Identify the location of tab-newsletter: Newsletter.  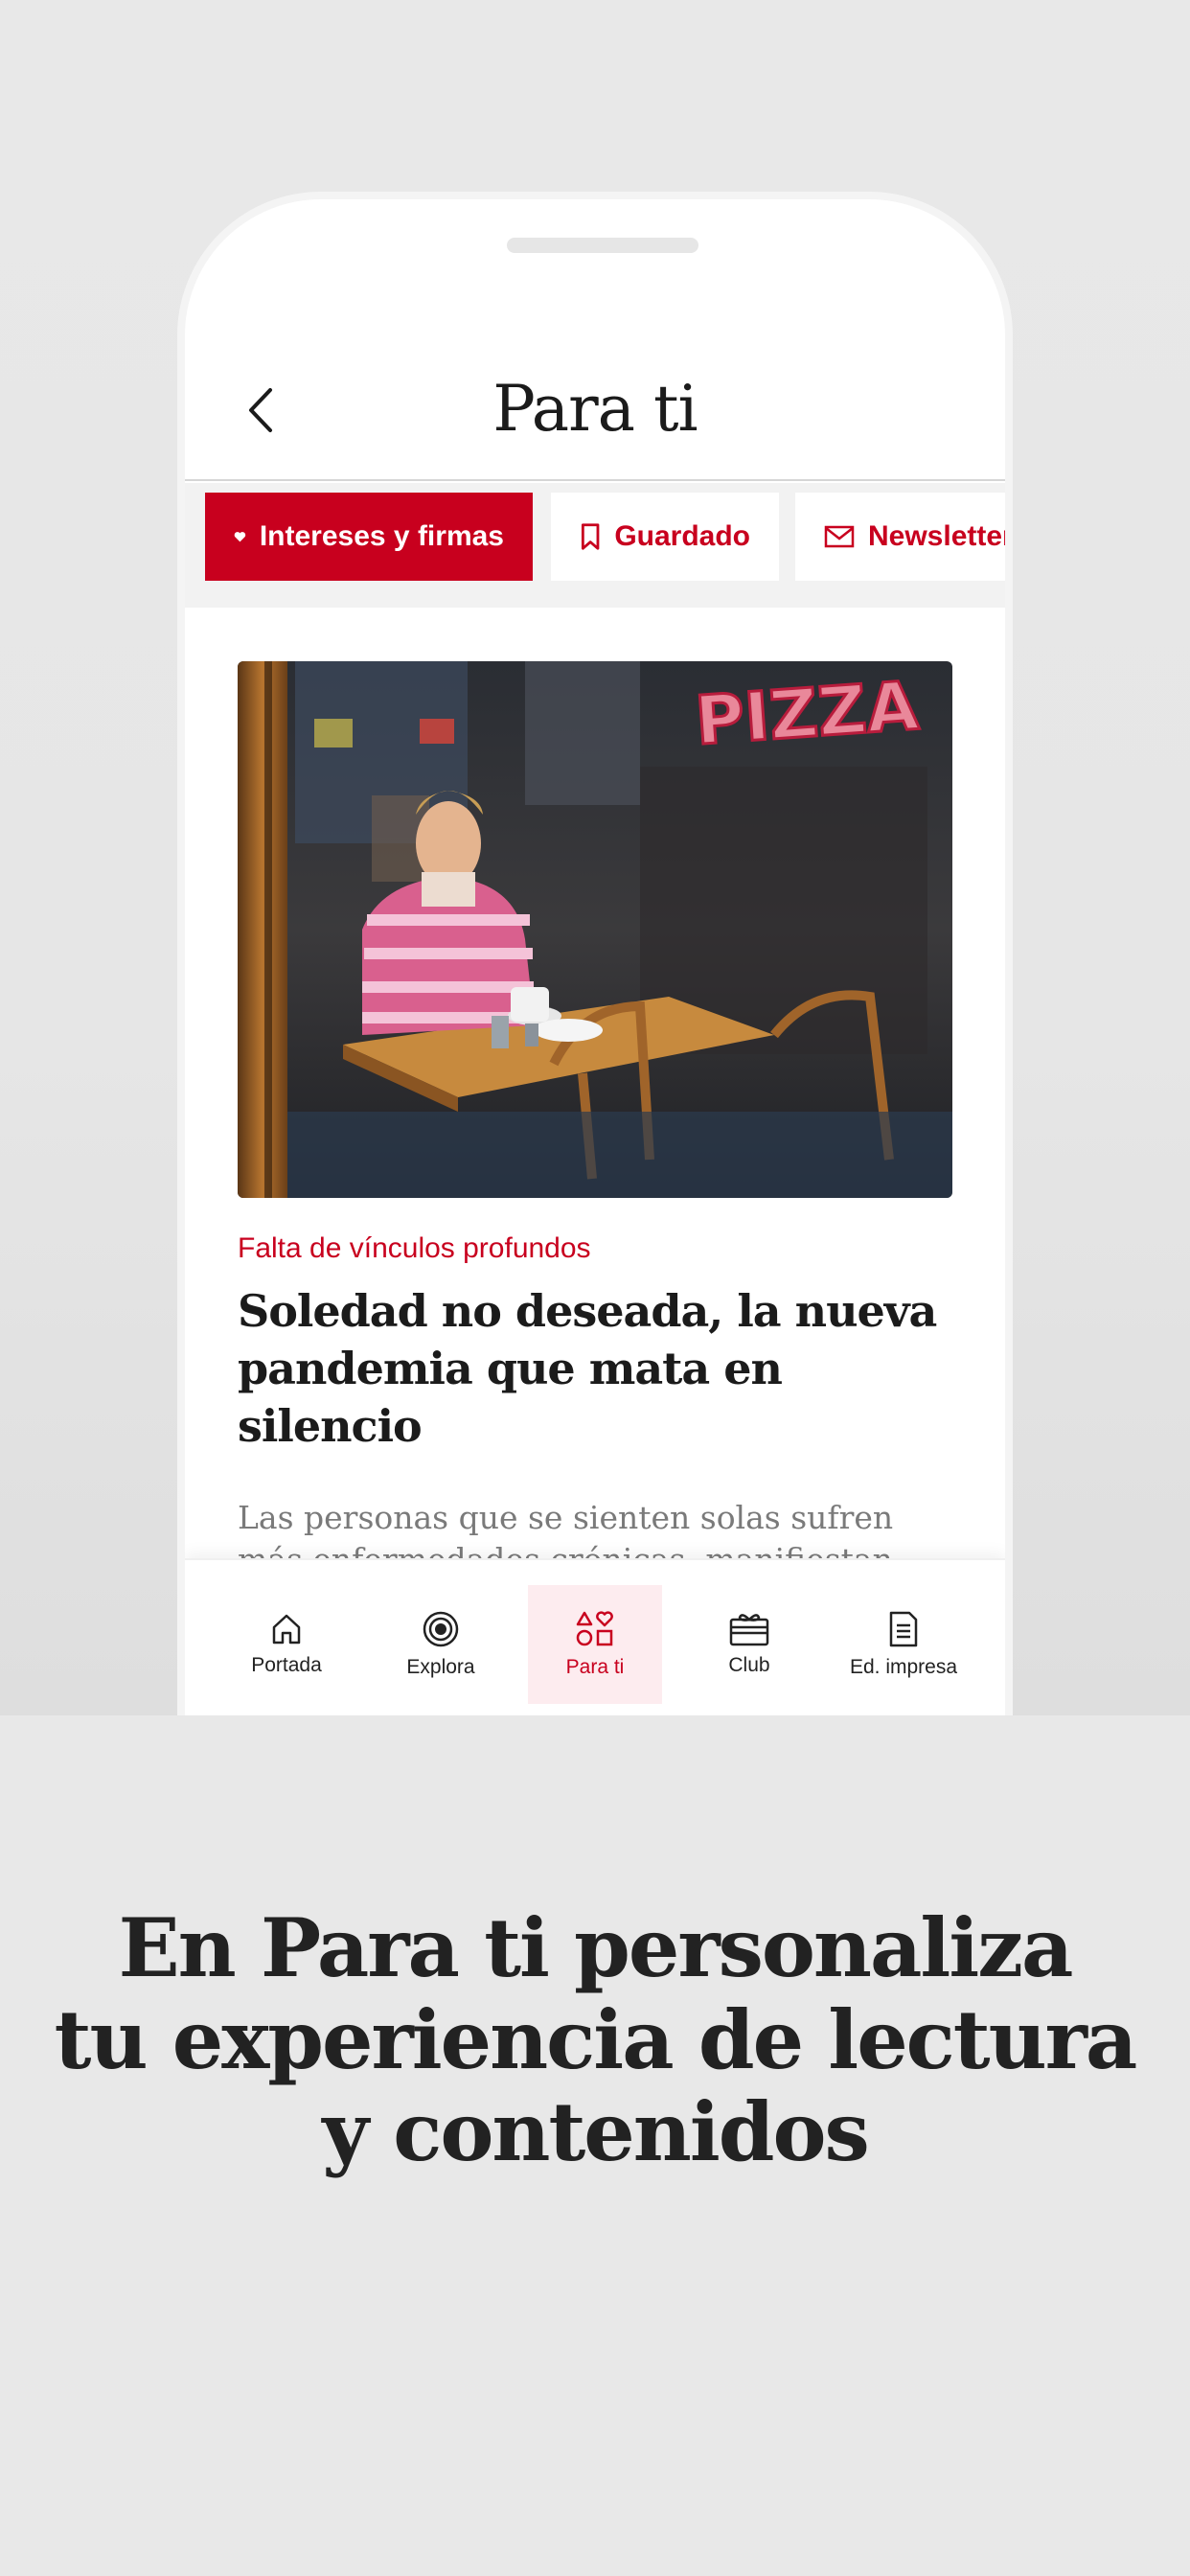
(904, 537).